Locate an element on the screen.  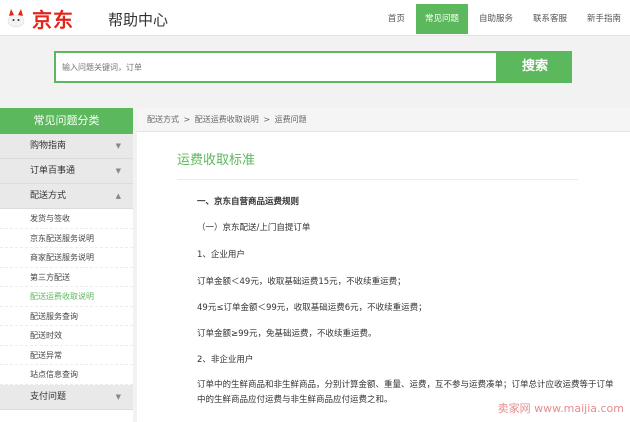
nav-faq: 常见问题 is located at coordinates (441, 19).